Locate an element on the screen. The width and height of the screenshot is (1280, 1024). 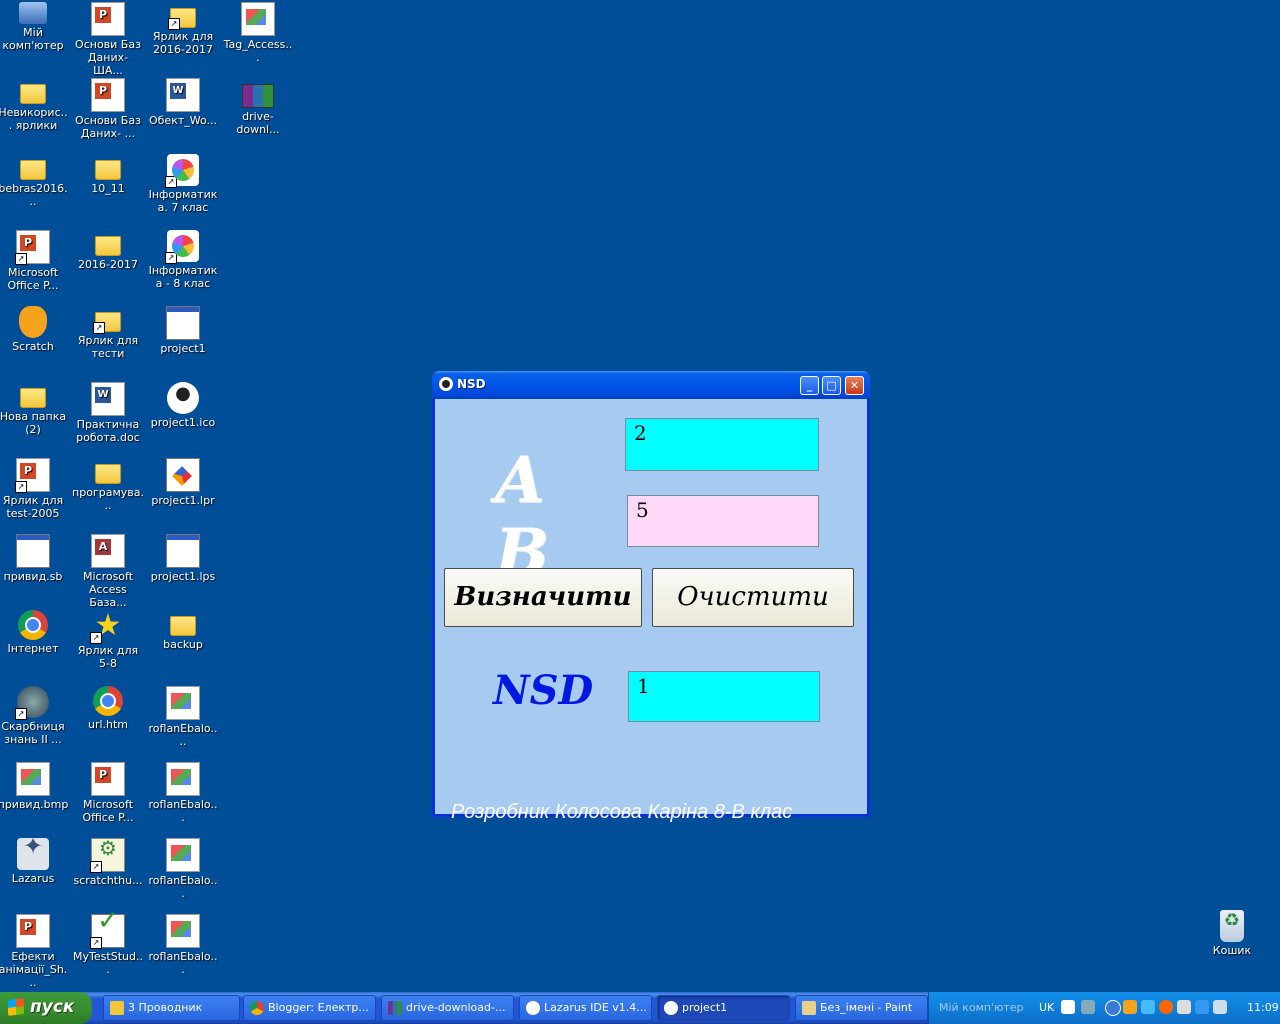
tray-app-icon is located at coordinates (1130, 1007).